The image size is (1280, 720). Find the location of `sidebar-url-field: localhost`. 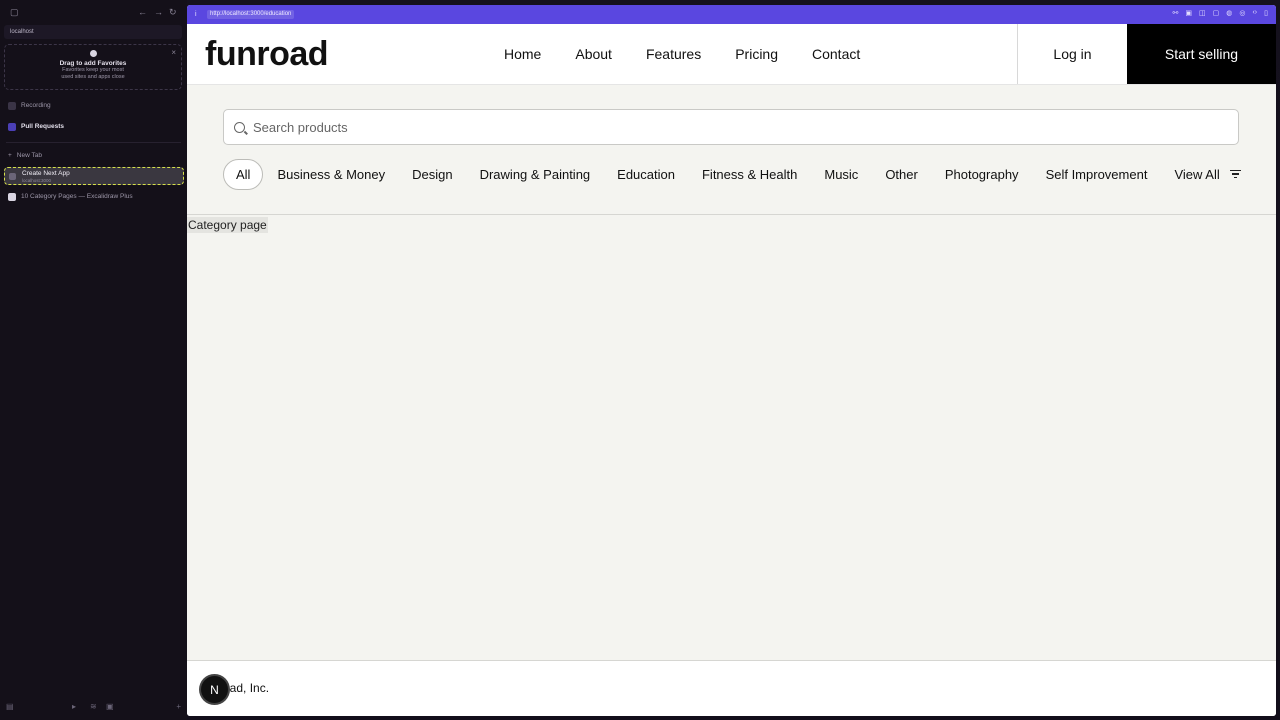

sidebar-url-field: localhost is located at coordinates (93, 32).